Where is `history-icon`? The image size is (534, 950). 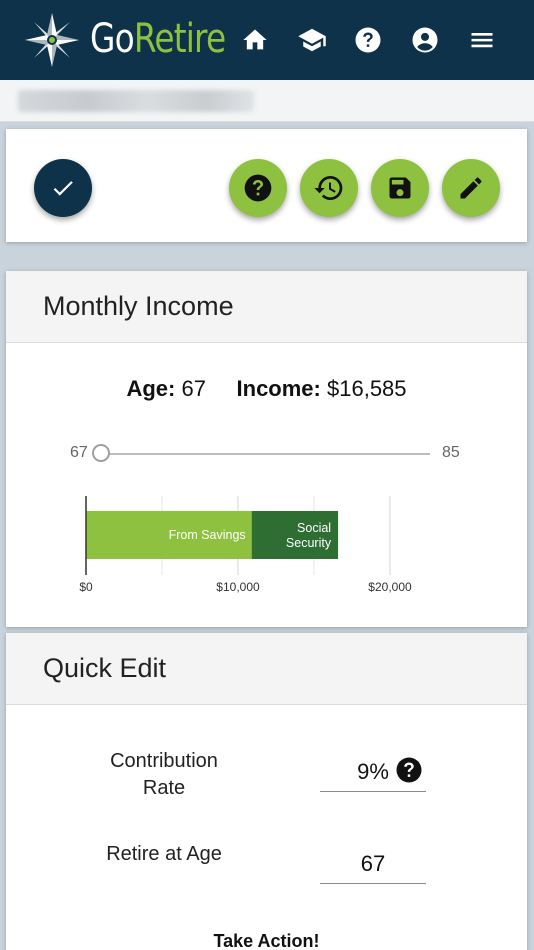 history-icon is located at coordinates (328, 188).